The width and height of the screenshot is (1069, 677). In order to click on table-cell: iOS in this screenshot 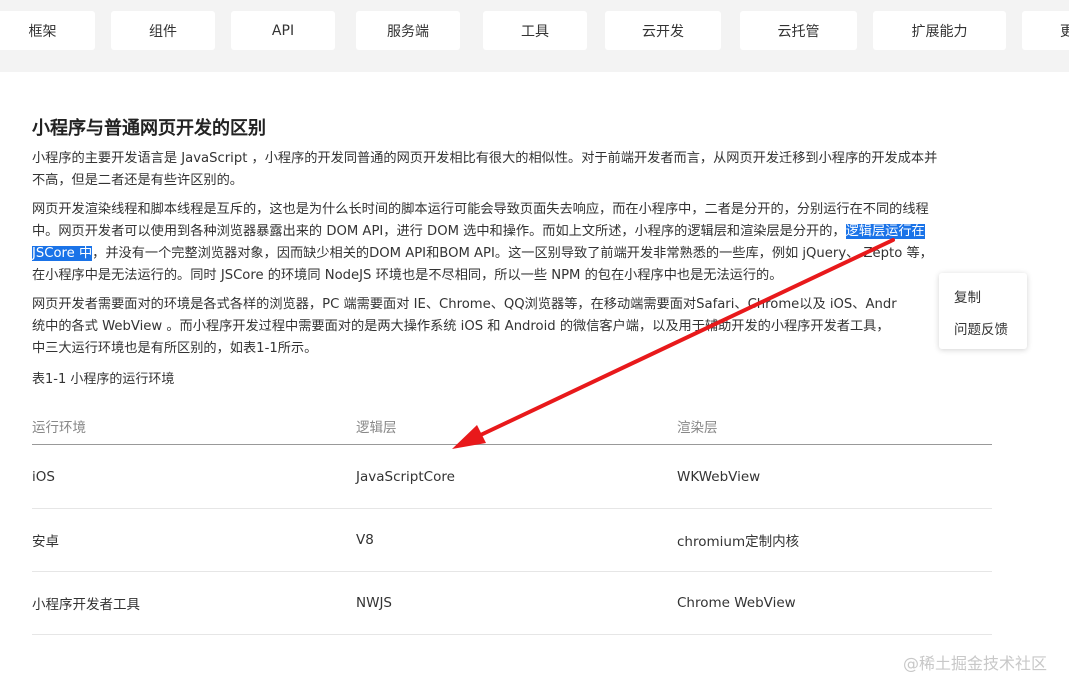, I will do `click(43, 477)`.